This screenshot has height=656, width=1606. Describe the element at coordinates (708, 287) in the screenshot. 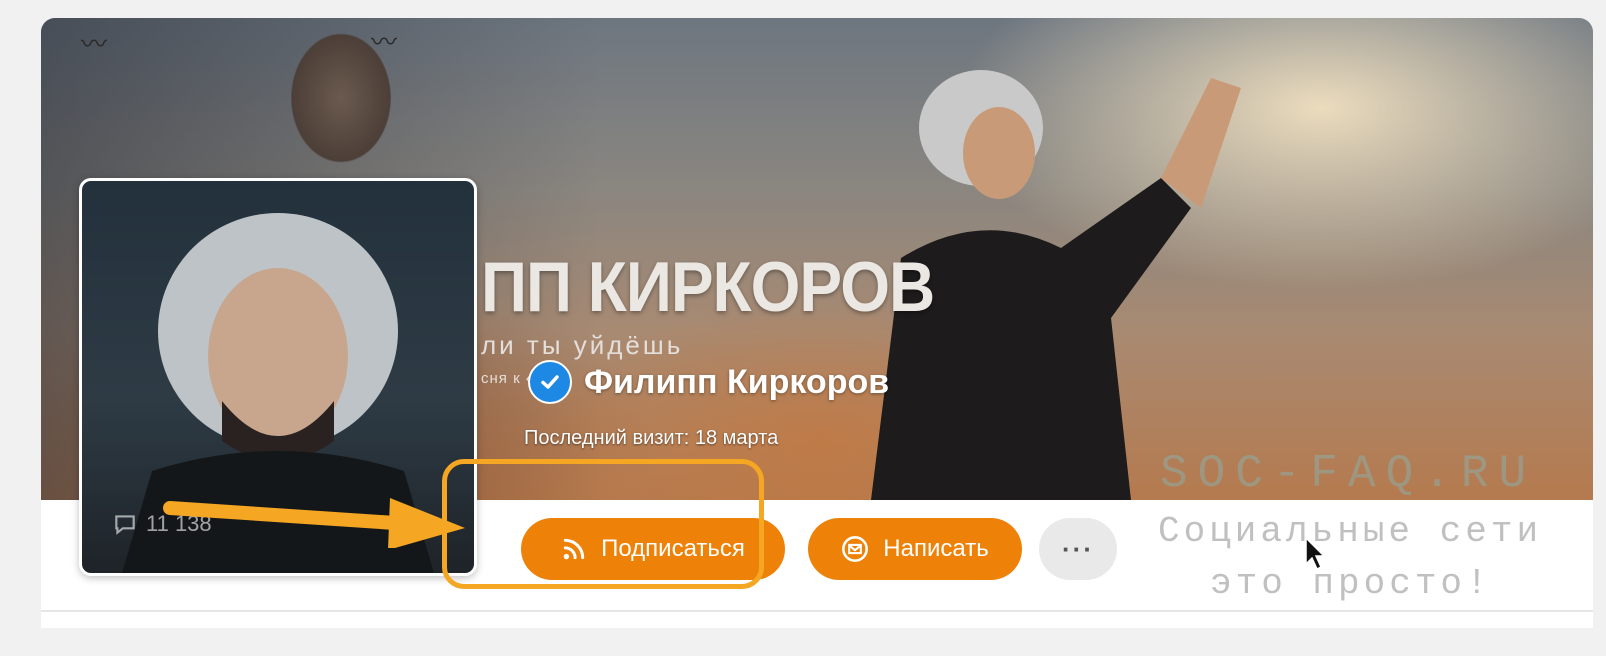

I see `cover-title: ПП КИРКОРОВ` at that location.